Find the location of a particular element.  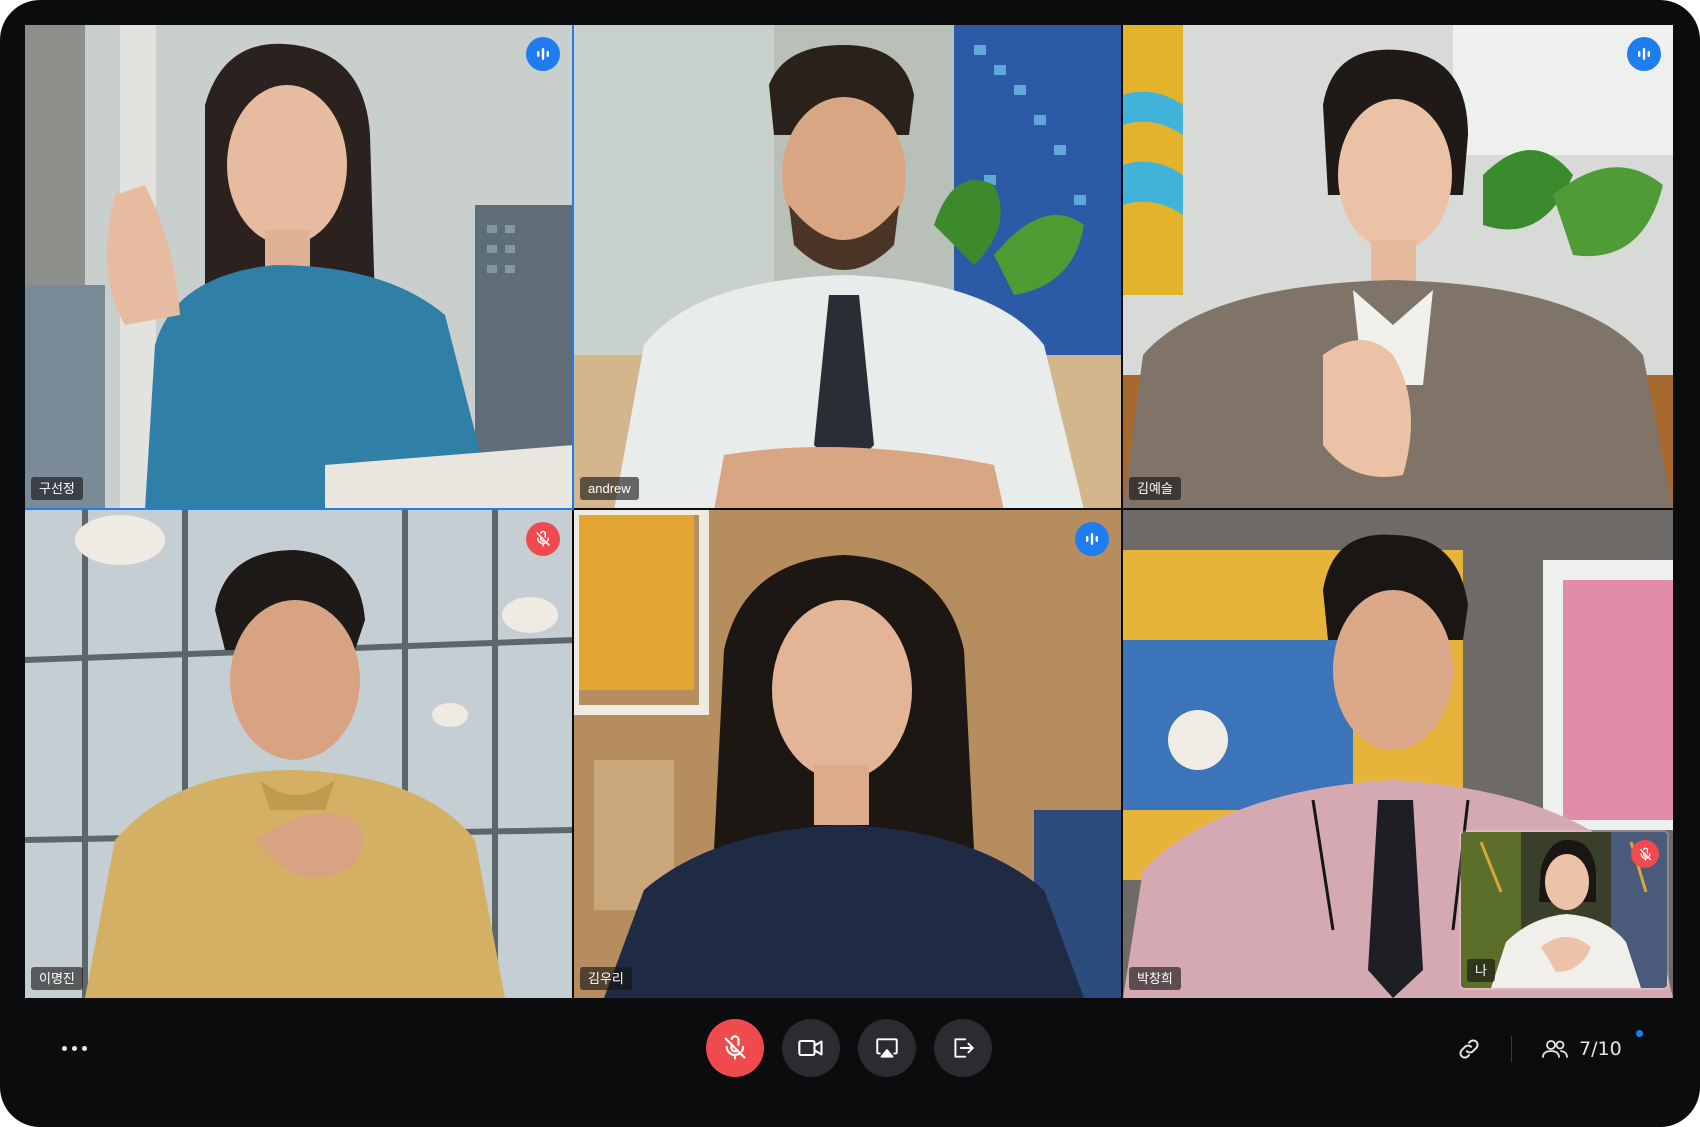

participant-name: 이명진 is located at coordinates (57, 978).